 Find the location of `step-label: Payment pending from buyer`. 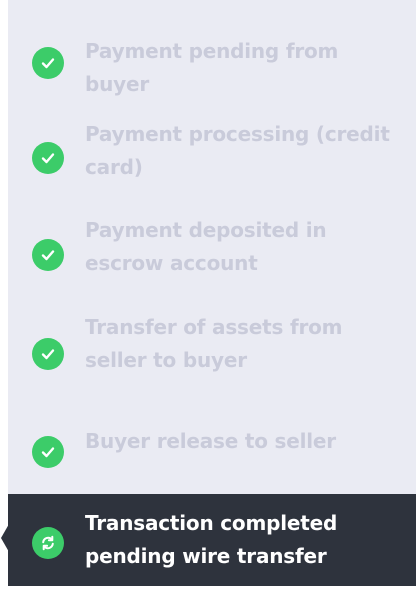

step-label: Payment pending from buyer is located at coordinates (212, 67).